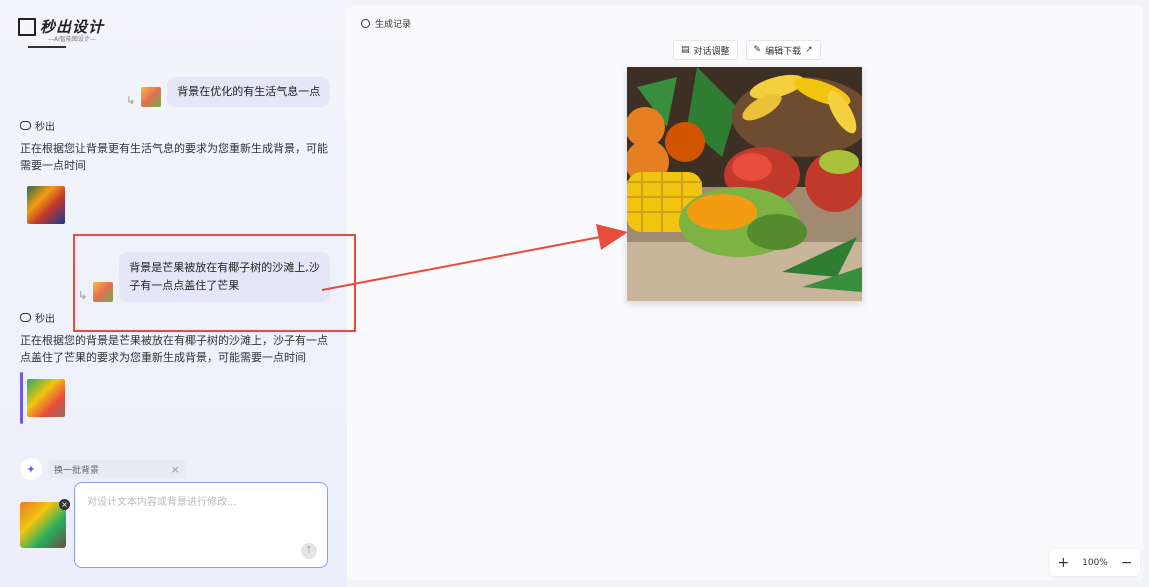 The height and width of the screenshot is (587, 1149). I want to click on user-message: ↳ 背景在优化的有生活气息一点, so click(228, 92).